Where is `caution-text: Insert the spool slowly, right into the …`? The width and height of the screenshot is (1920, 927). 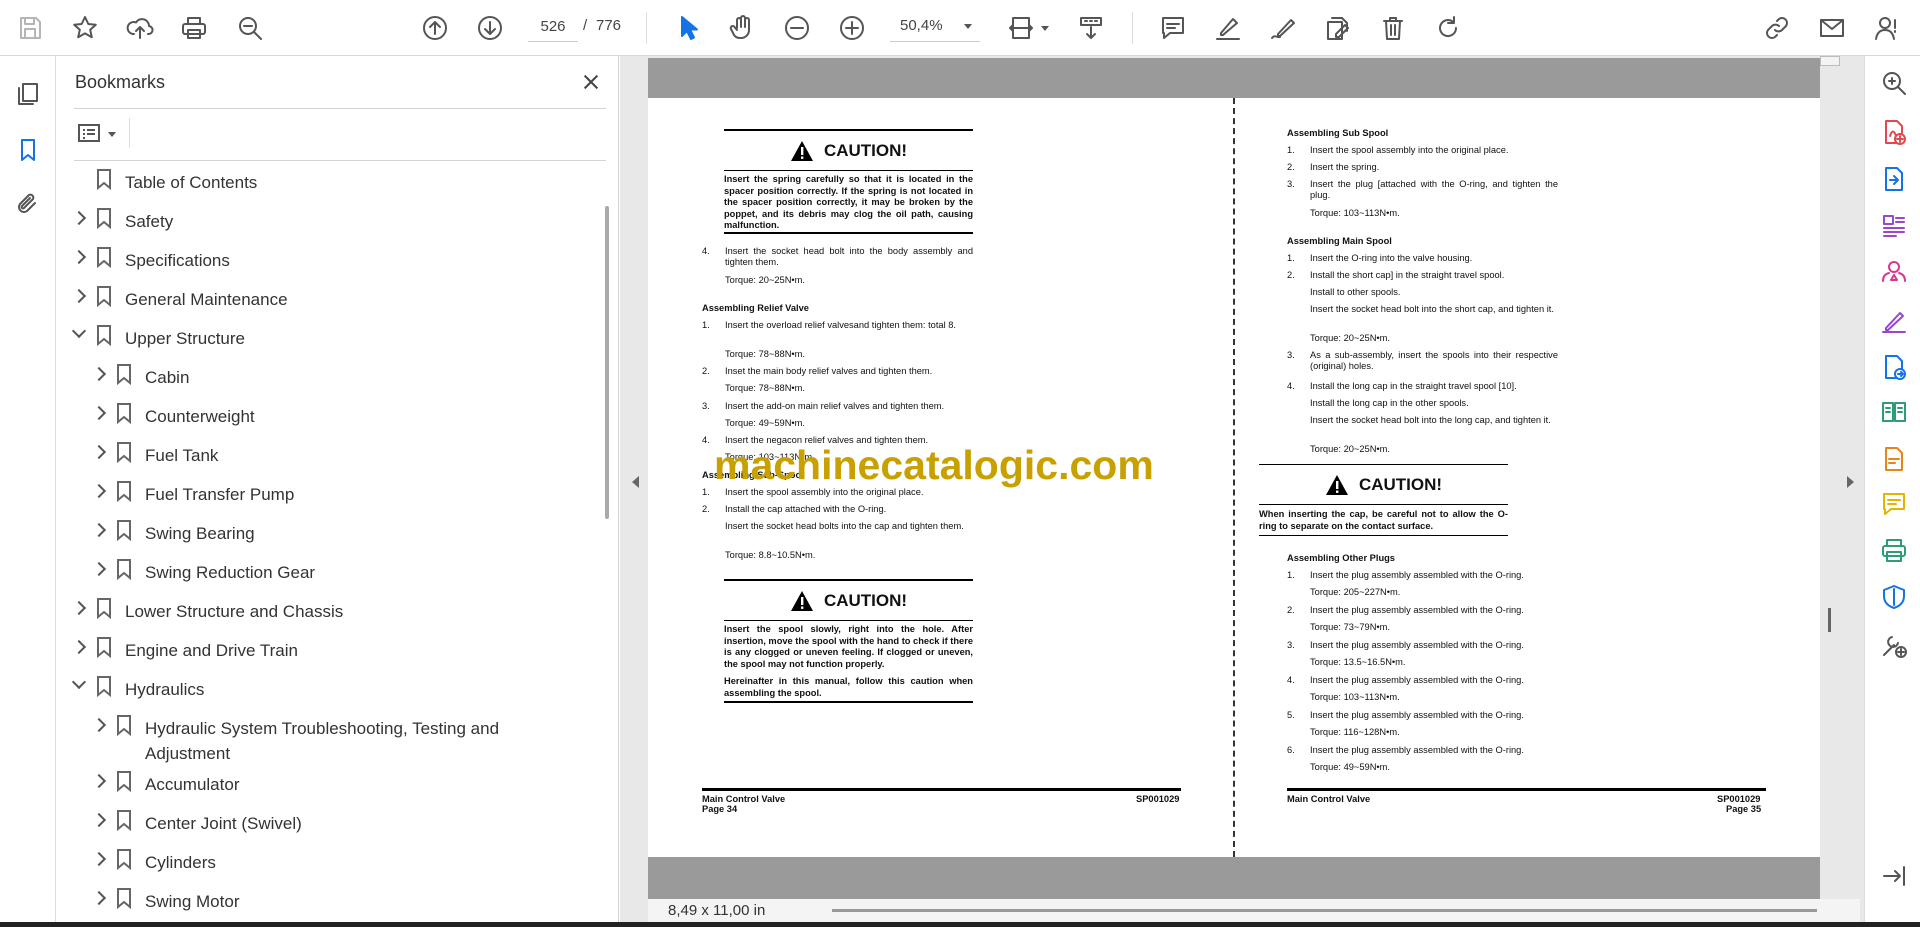 caution-text: Insert the spool slowly, right into the … is located at coordinates (848, 646).